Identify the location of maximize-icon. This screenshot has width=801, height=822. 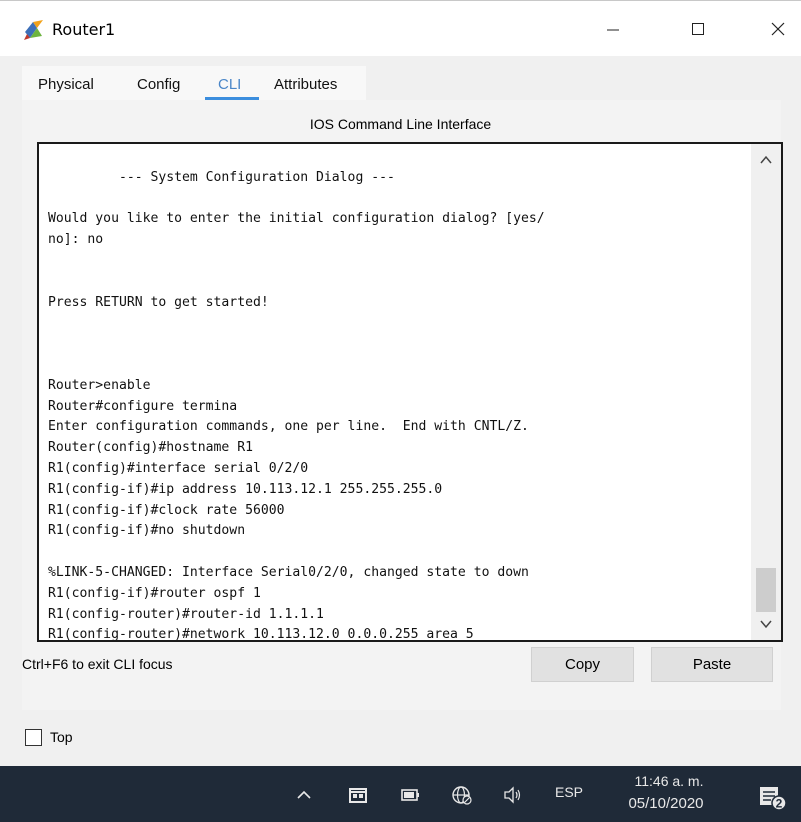
(698, 29).